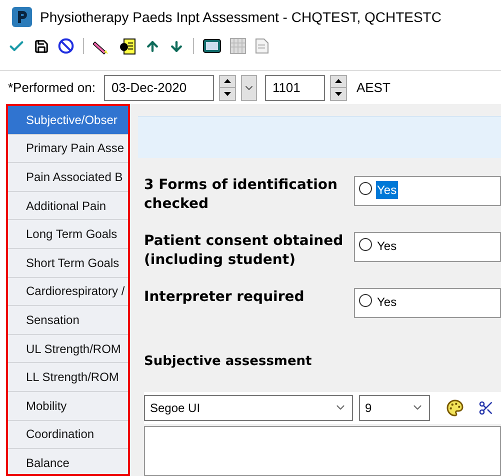  Describe the element at coordinates (68, 462) in the screenshot. I see `sidebar-item: Balance` at that location.